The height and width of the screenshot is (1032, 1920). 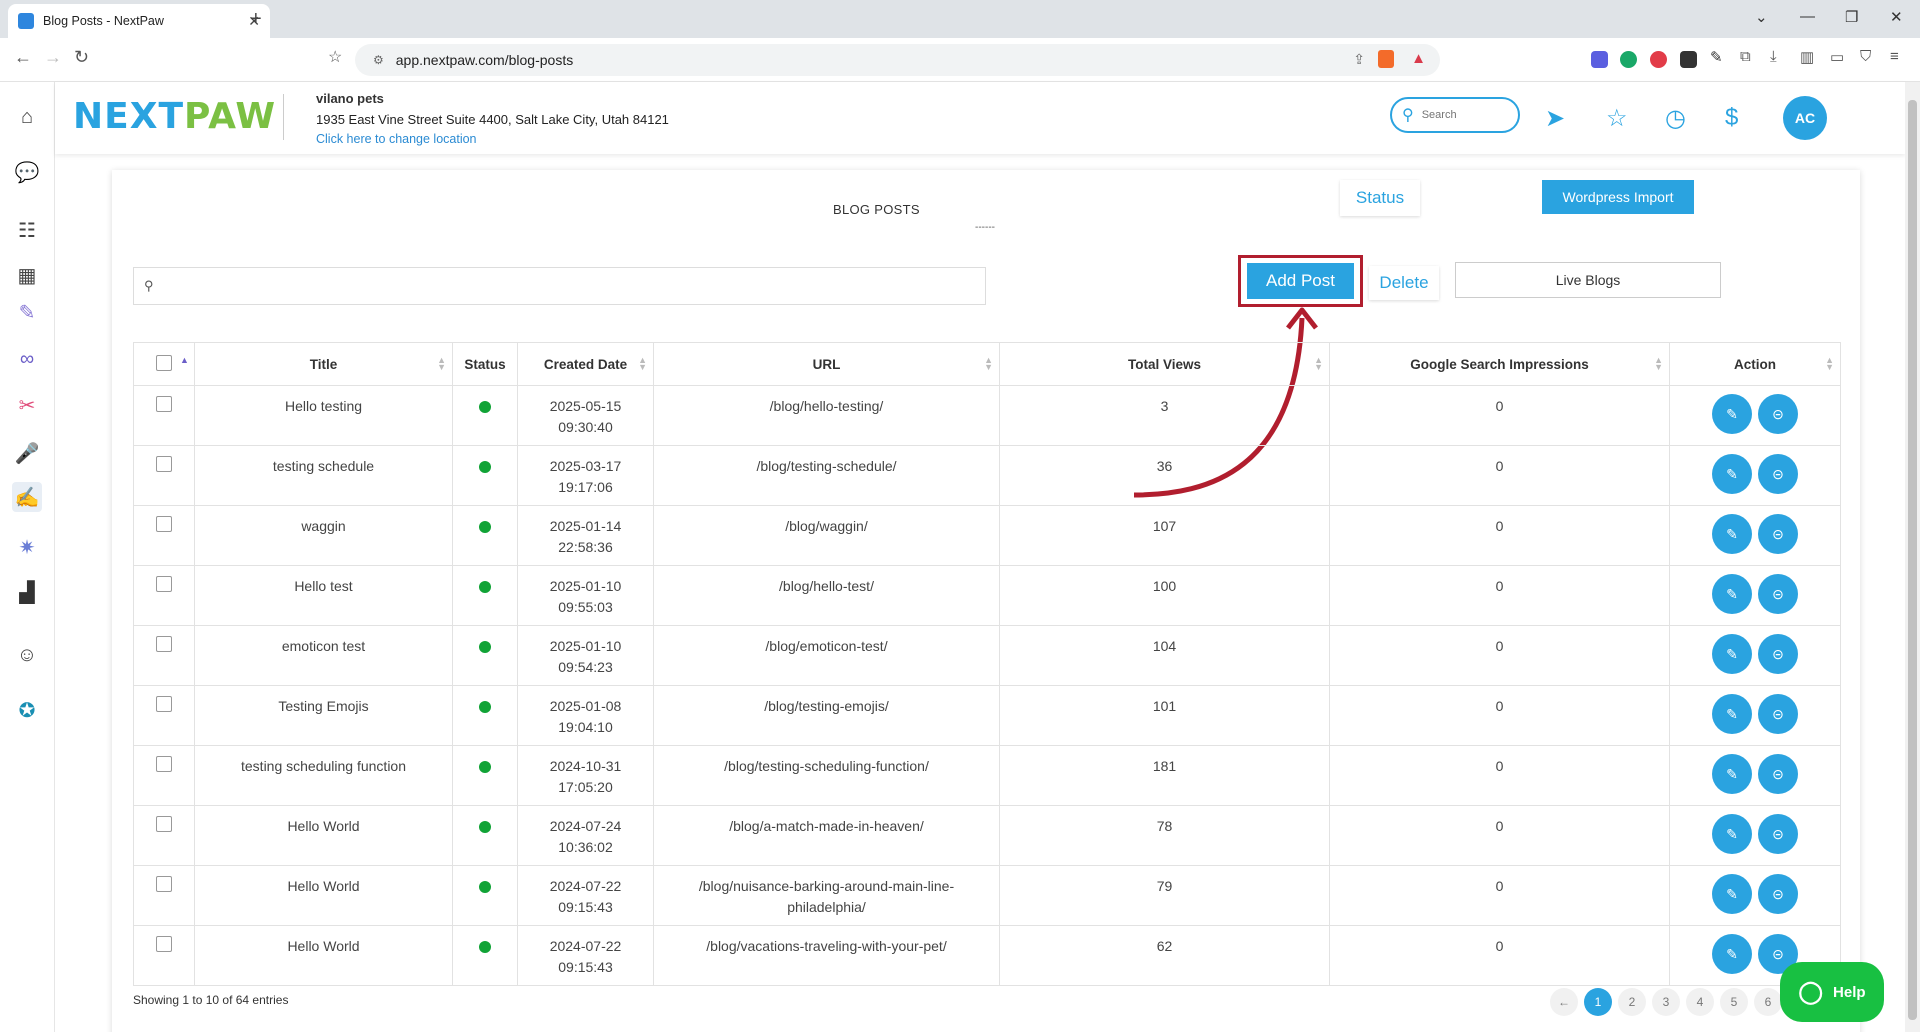 I want to click on close-window-icon: ✕, so click(x=1896, y=17).